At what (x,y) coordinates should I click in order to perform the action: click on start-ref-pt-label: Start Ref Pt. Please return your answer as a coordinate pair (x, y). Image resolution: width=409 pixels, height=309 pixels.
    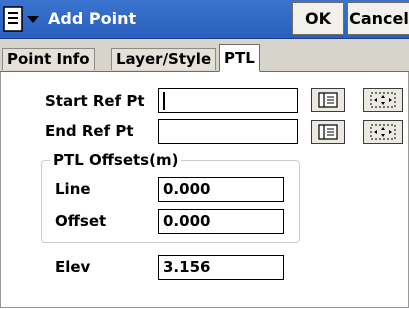
    Looking at the image, I should click on (95, 101).